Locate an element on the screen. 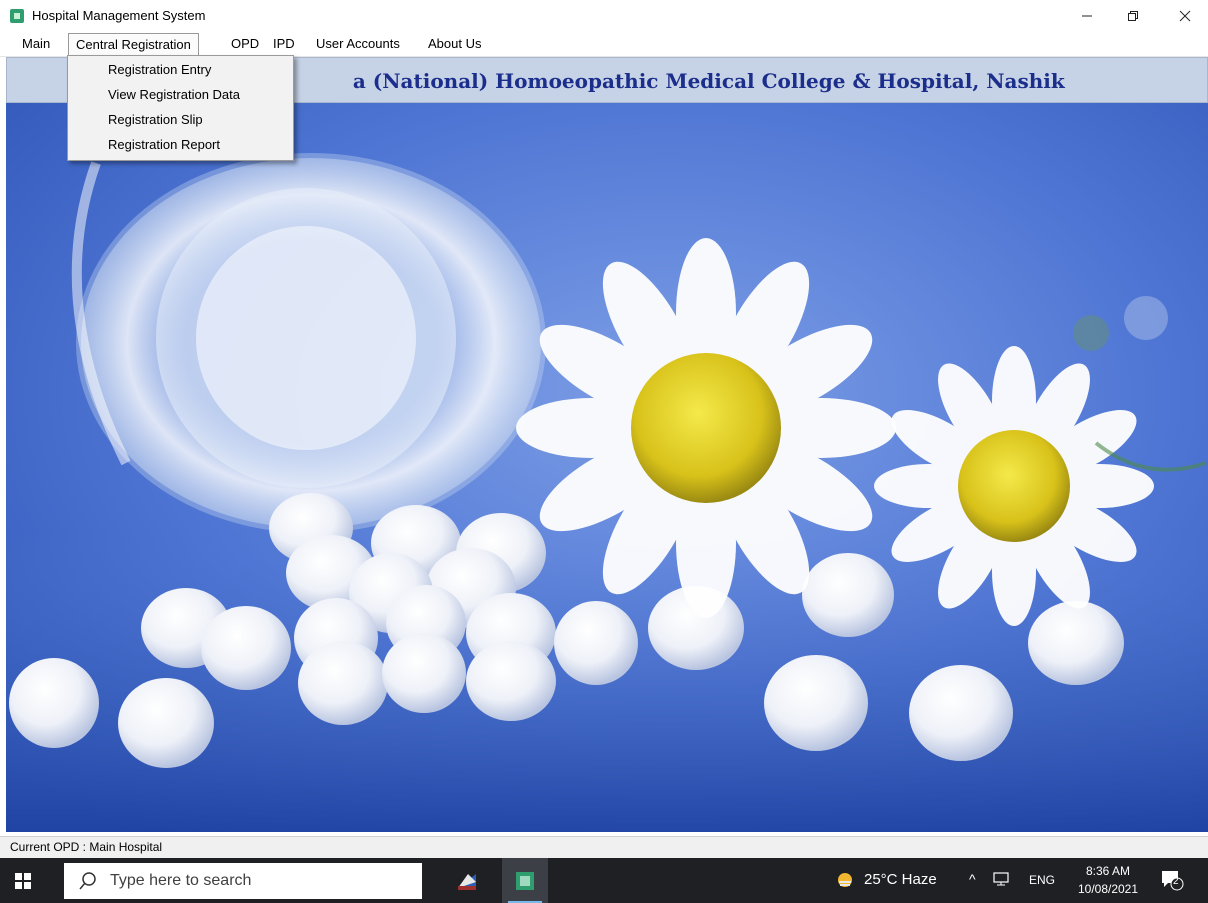  hms-app-icon is located at coordinates (525, 880).